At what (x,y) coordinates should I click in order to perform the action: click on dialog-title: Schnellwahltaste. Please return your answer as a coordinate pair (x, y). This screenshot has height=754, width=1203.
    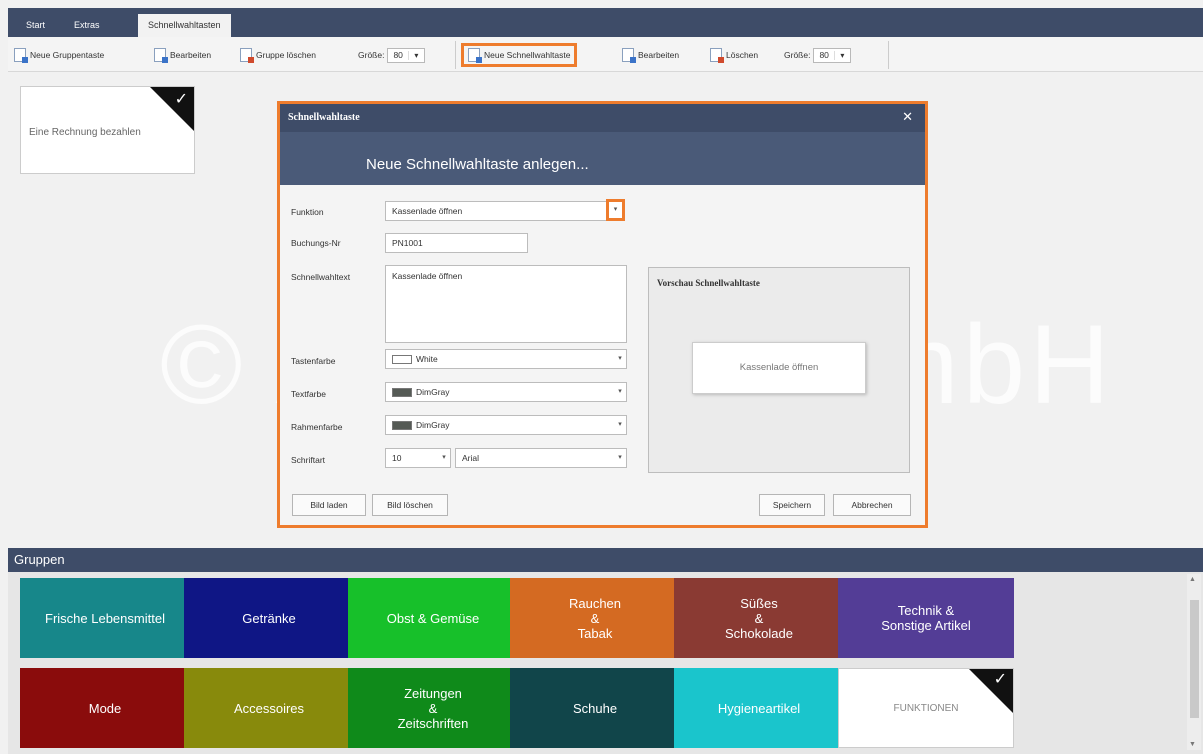
    Looking at the image, I should click on (324, 117).